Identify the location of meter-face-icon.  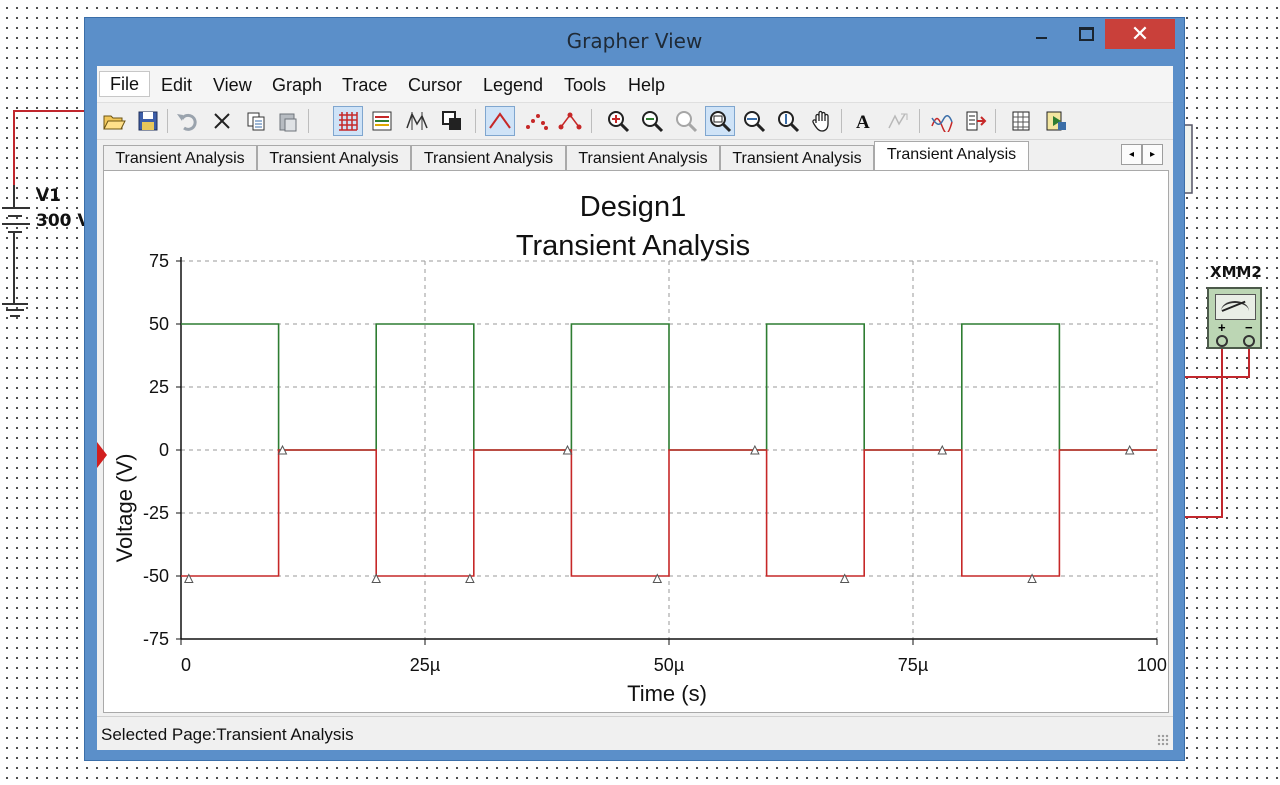
(1235, 307).